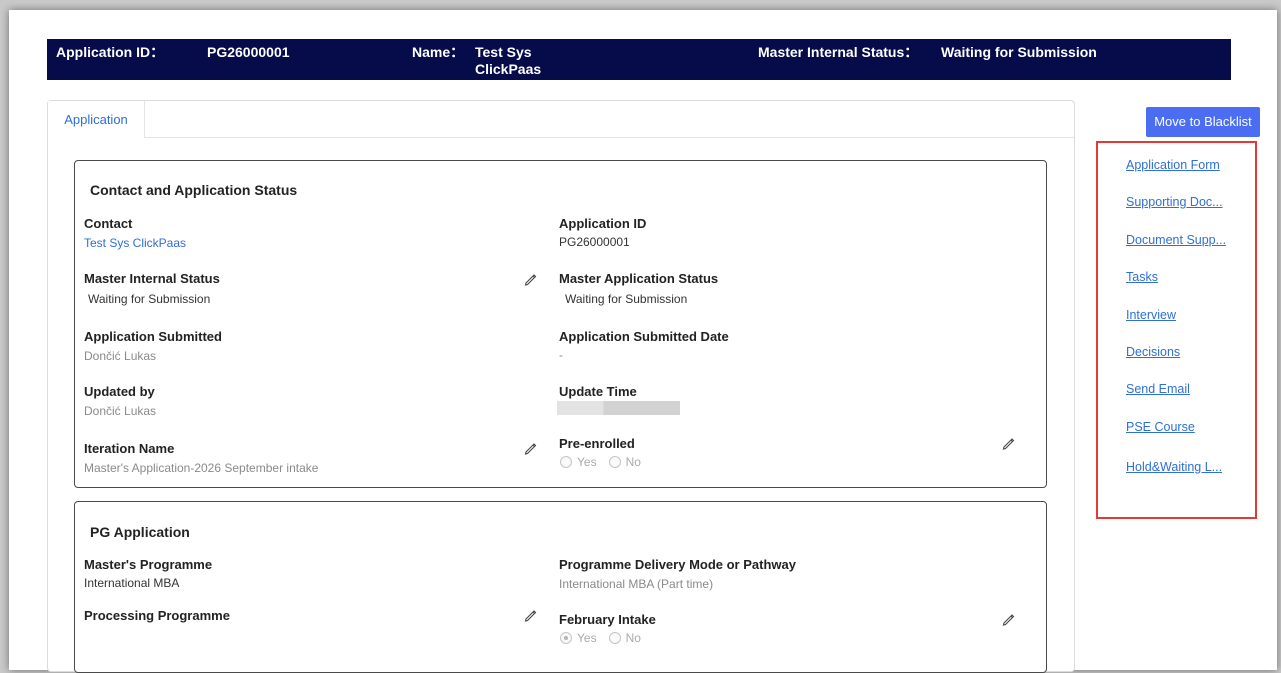  What do you see at coordinates (530, 279) in the screenshot?
I see `edit-internal-status-pencil-icon` at bounding box center [530, 279].